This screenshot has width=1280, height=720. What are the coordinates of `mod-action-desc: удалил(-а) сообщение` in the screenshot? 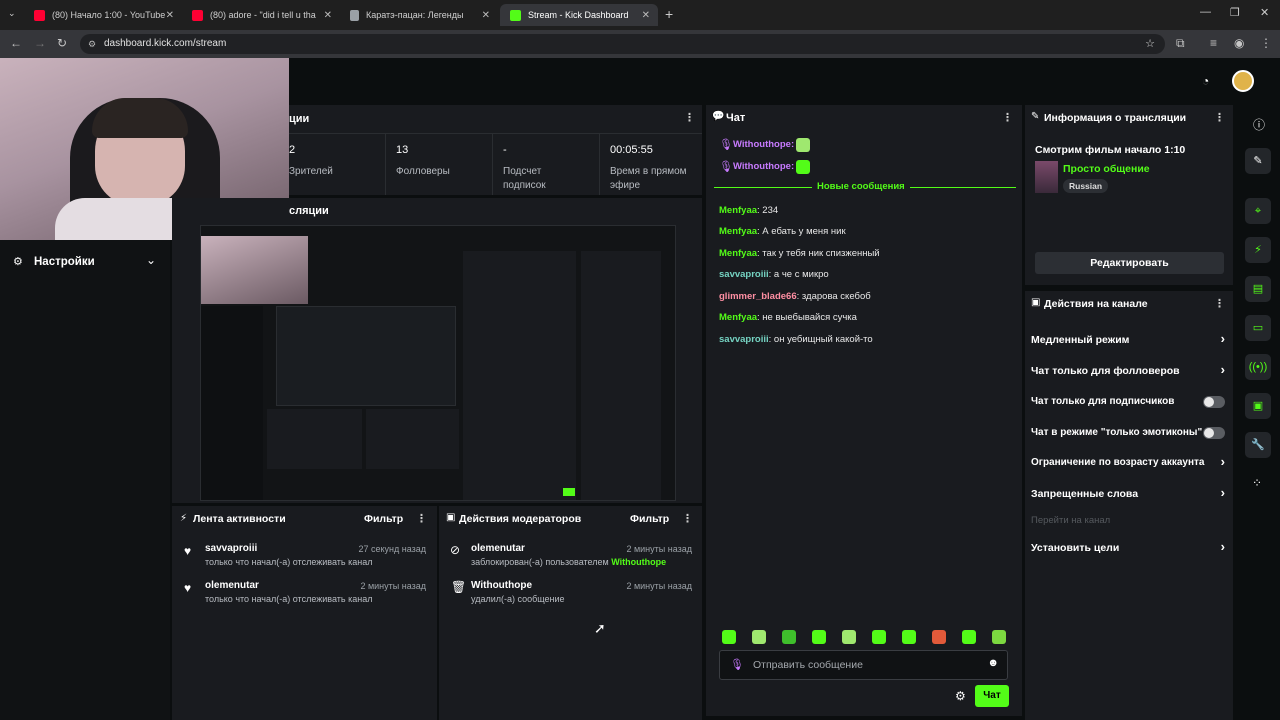 It's located at (518, 599).